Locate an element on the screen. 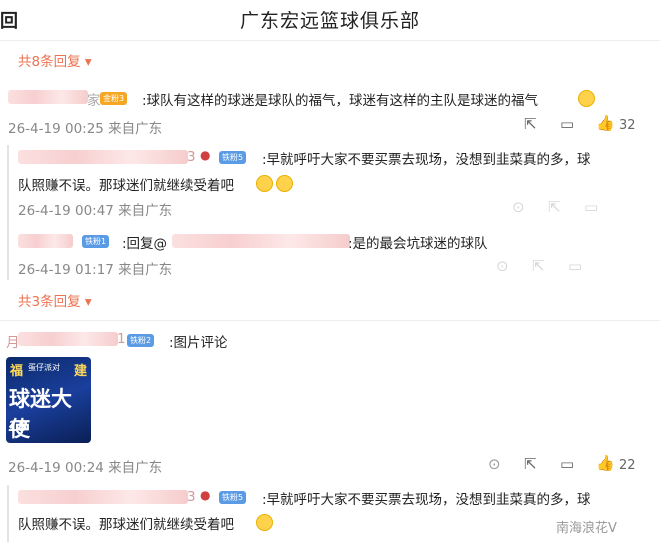 The image size is (660, 542). image-text-top: 福 is located at coordinates (17, 371).